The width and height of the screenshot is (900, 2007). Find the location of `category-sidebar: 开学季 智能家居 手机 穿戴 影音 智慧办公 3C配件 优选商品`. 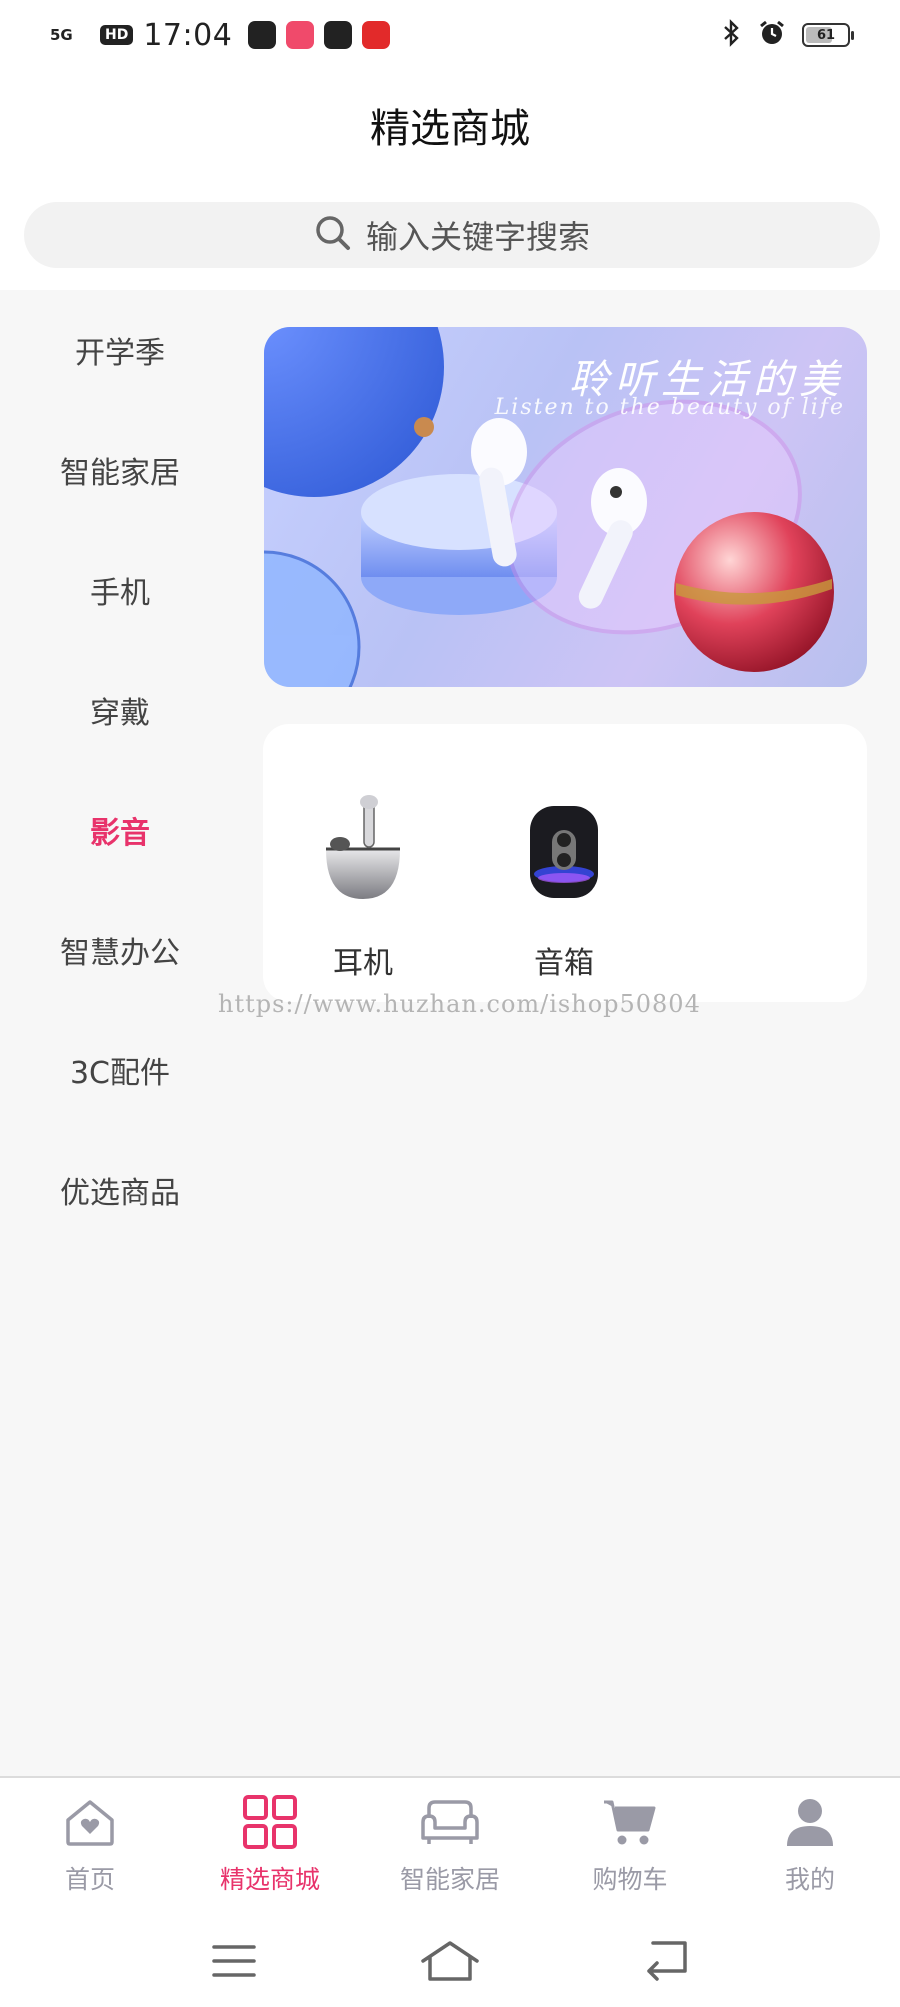

category-sidebar: 开学季 智能家居 手机 穿戴 影音 智慧办公 3C配件 优选商品 is located at coordinates (120, 770).